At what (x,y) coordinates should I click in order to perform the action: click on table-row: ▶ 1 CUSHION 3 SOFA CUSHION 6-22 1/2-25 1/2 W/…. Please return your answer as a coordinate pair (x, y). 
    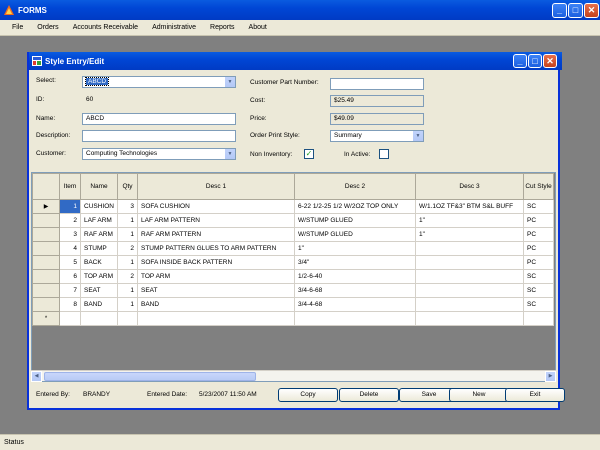
    Looking at the image, I should click on (293, 206).